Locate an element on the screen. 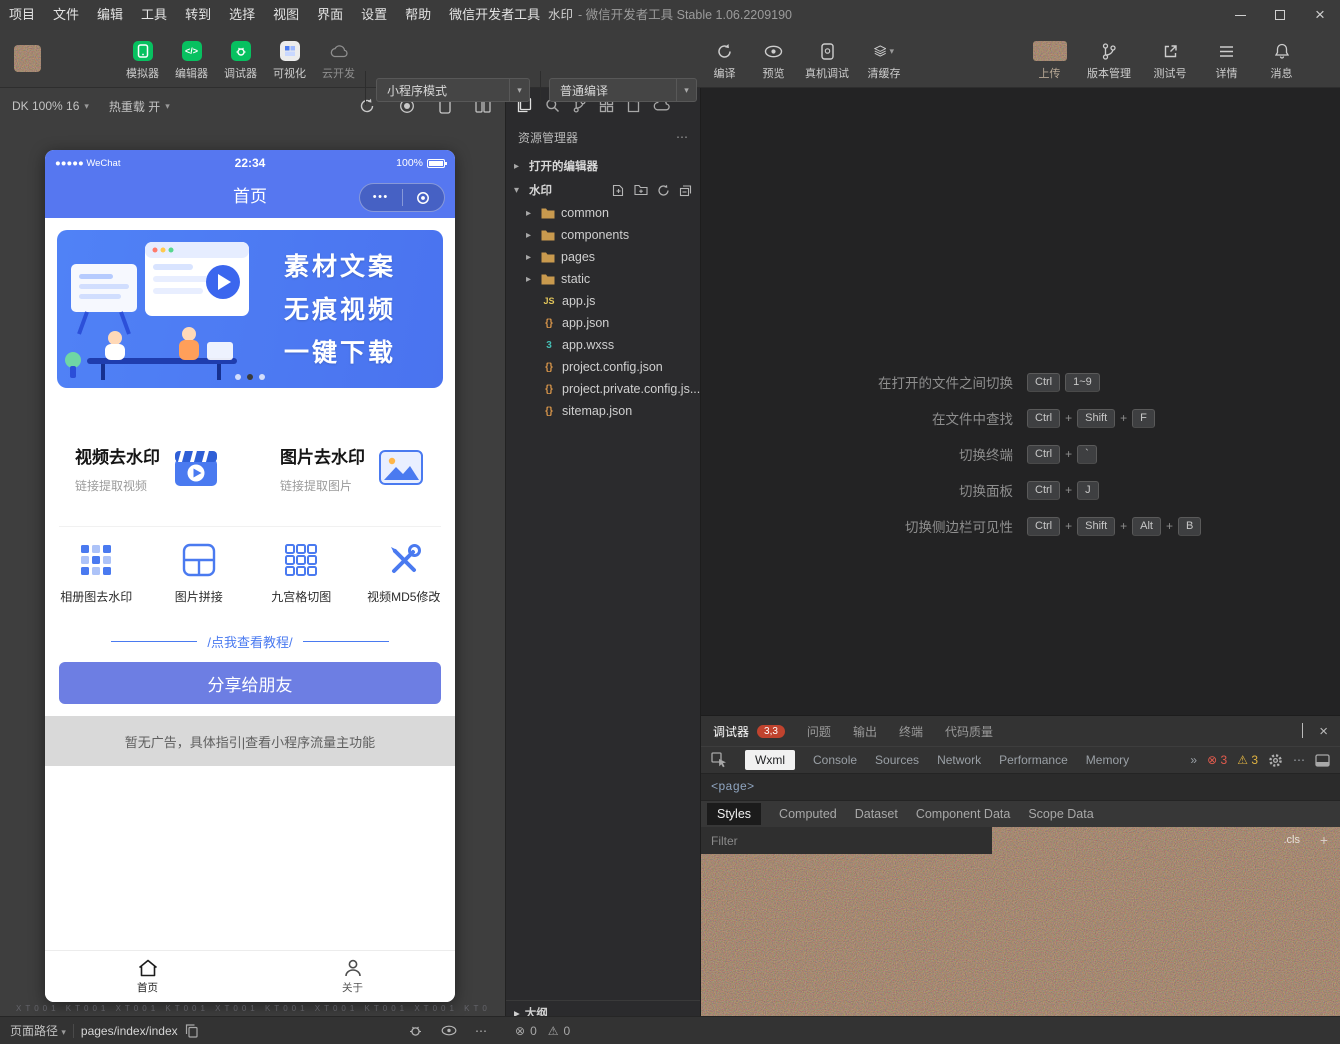 Image resolution: width=1340 pixels, height=1044 pixels. minimize-capsule-button is located at coordinates (424, 198).